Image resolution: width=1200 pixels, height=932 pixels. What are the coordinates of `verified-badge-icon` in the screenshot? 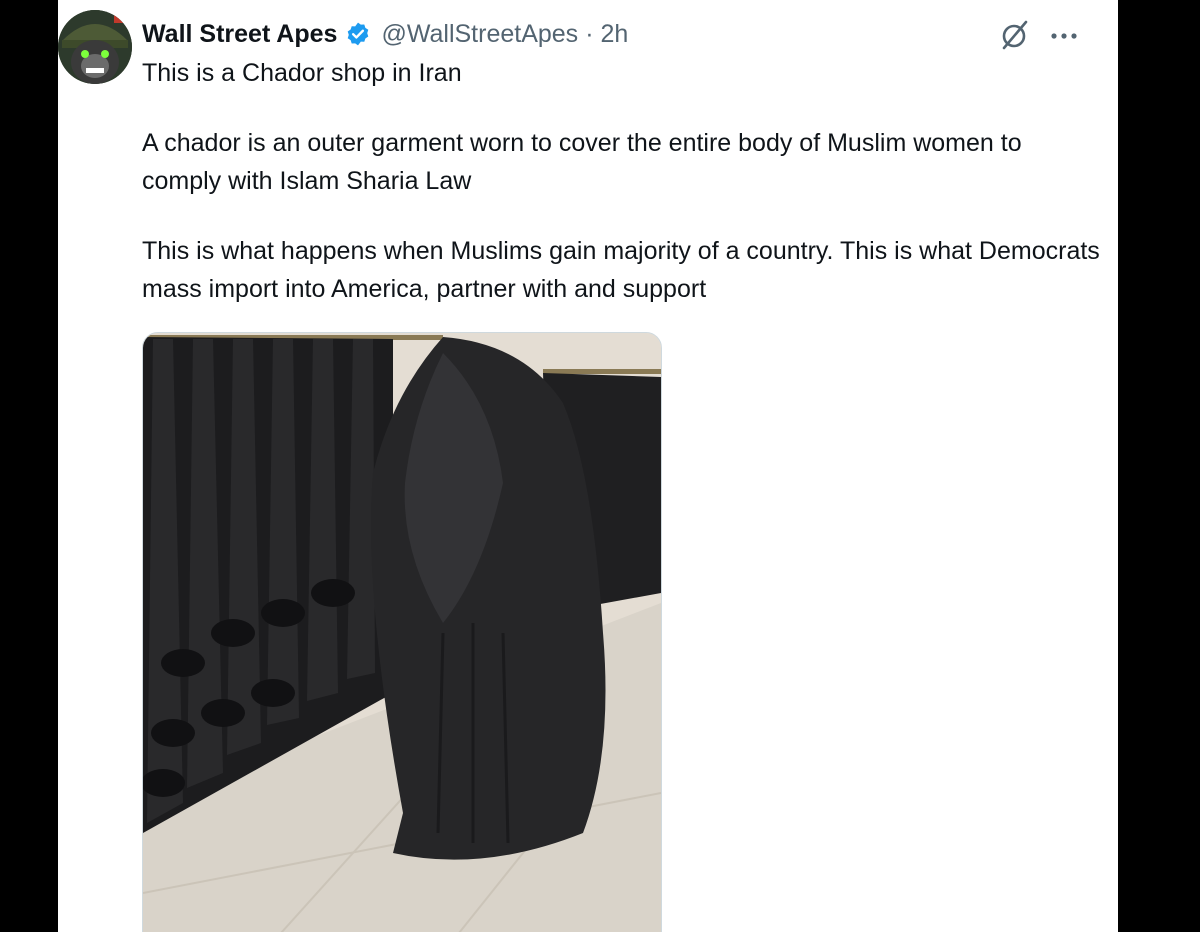 It's located at (358, 34).